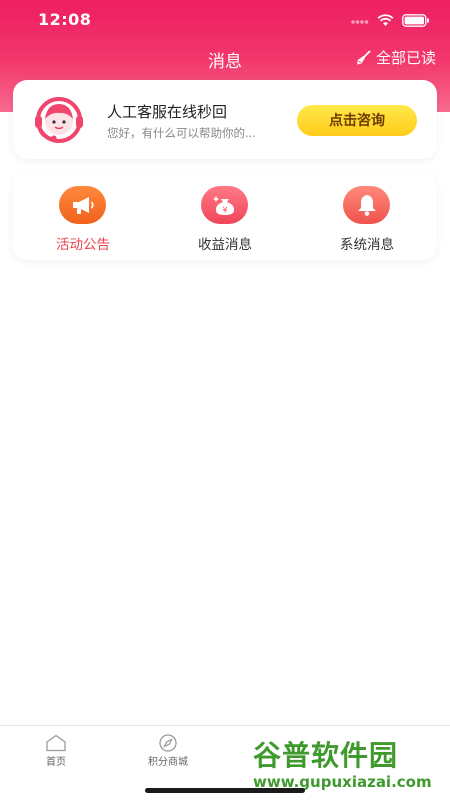  I want to click on wifi-icon, so click(385, 19).